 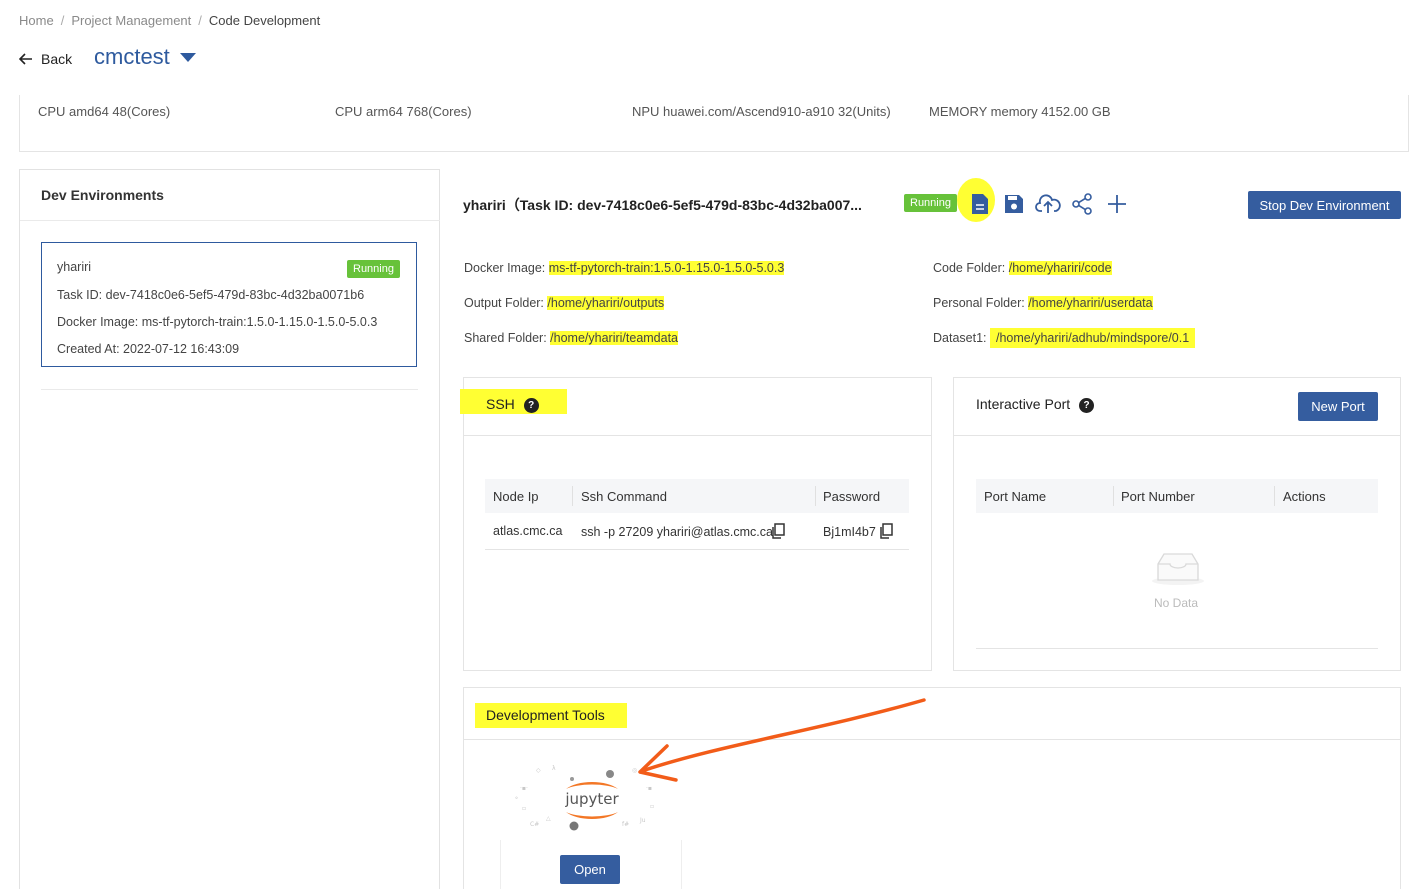 I want to click on svg-text: λ, so click(x=554, y=768).